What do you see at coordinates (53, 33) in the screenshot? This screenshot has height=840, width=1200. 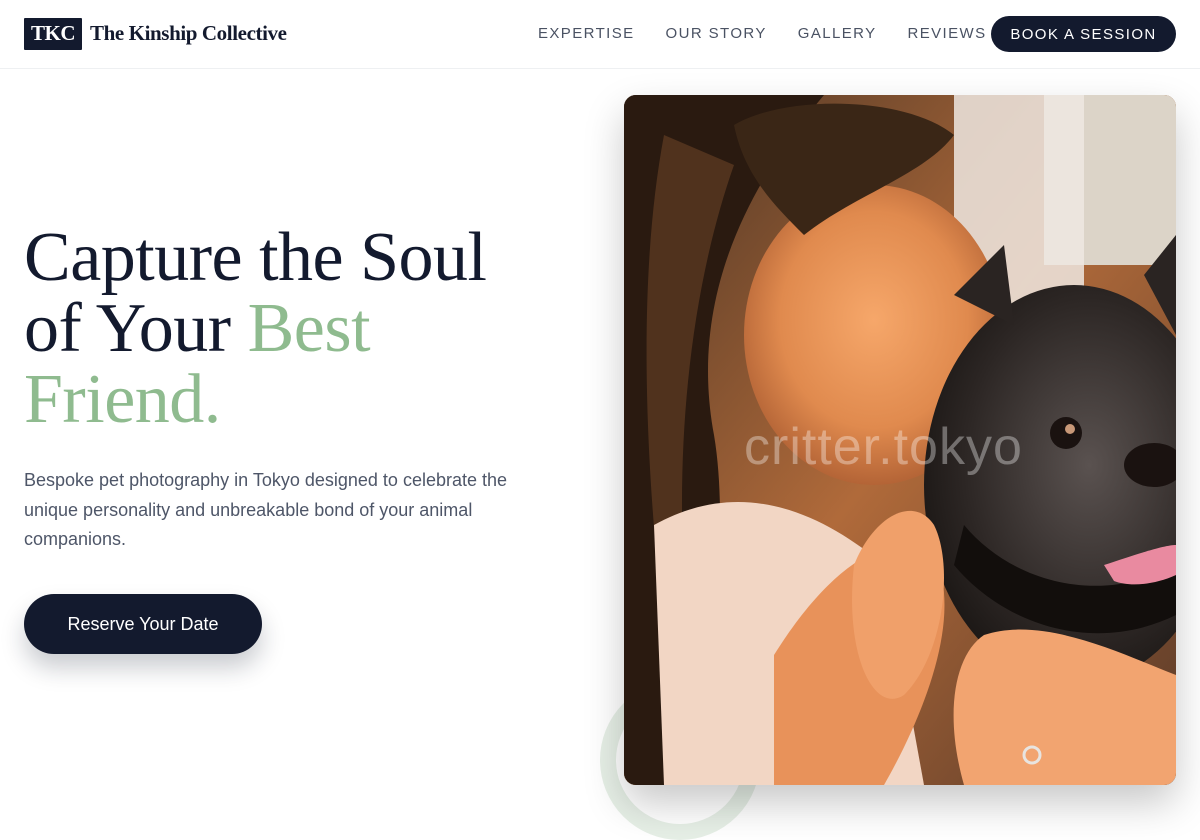 I see `brand-mark: TKC` at bounding box center [53, 33].